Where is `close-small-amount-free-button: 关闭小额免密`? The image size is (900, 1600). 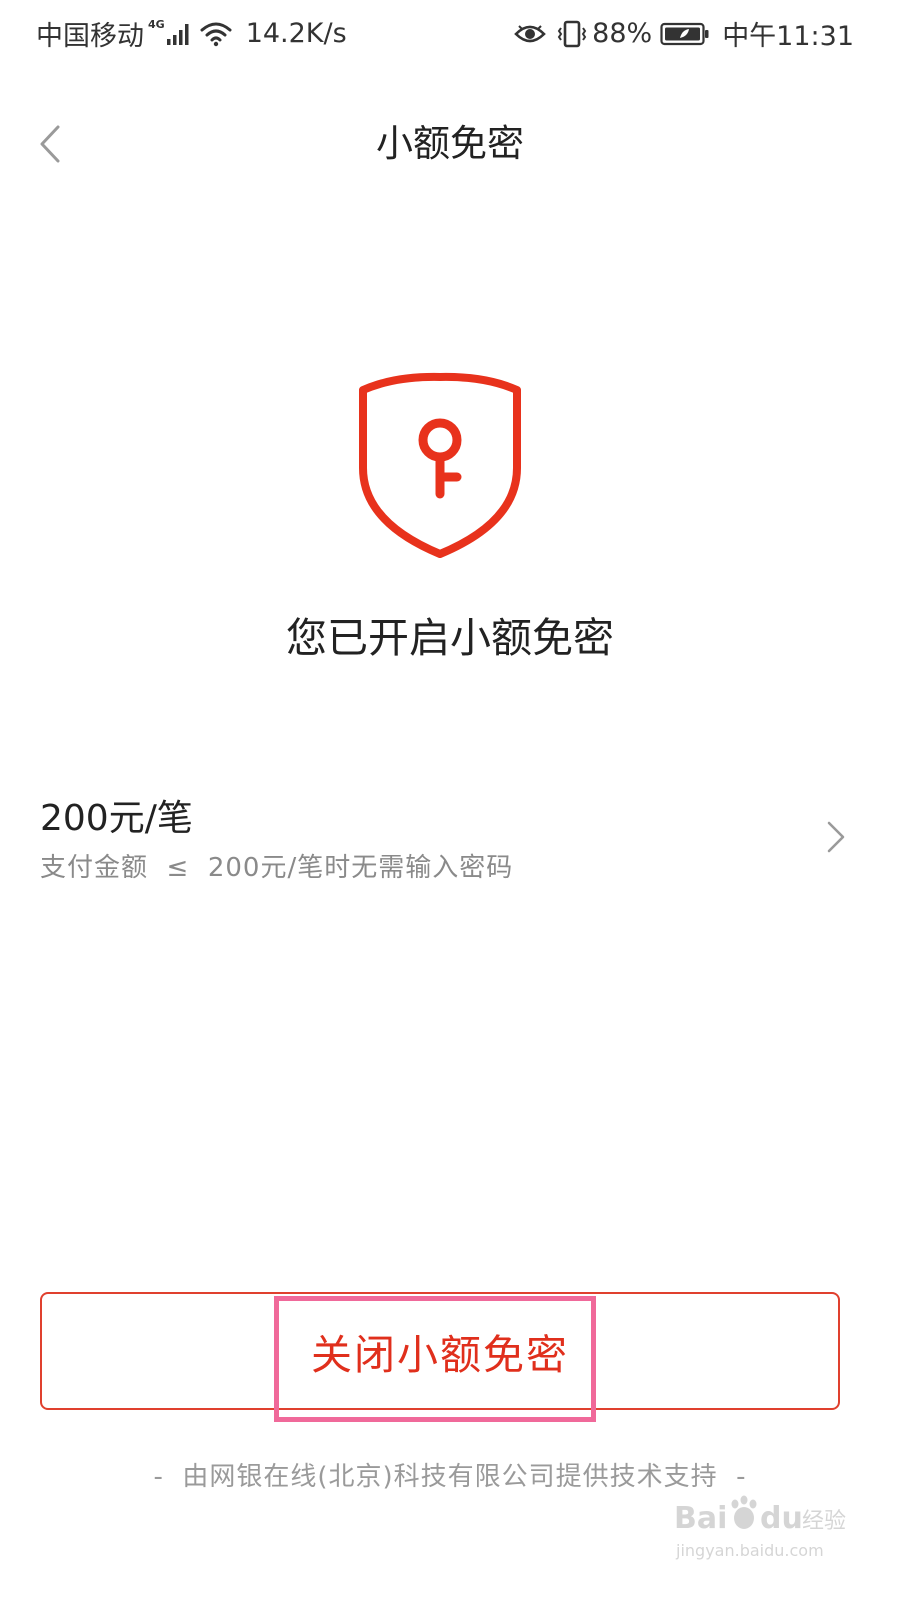
close-small-amount-free-button: 关闭小额免密 is located at coordinates (440, 1351).